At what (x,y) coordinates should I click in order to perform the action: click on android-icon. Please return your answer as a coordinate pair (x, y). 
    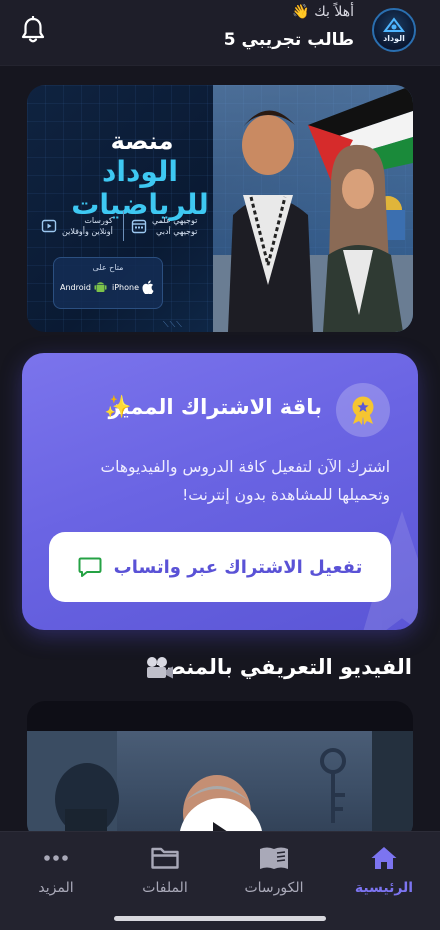
    Looking at the image, I should click on (100, 287).